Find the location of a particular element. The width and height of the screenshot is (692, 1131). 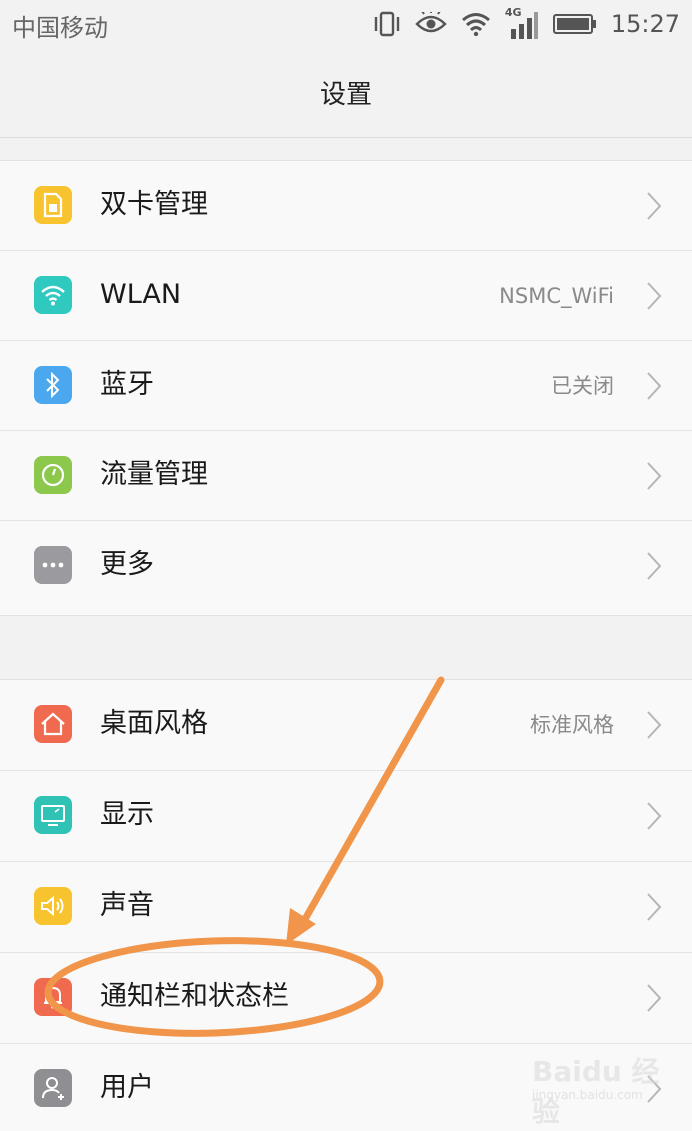

speaker-icon is located at coordinates (53, 906).